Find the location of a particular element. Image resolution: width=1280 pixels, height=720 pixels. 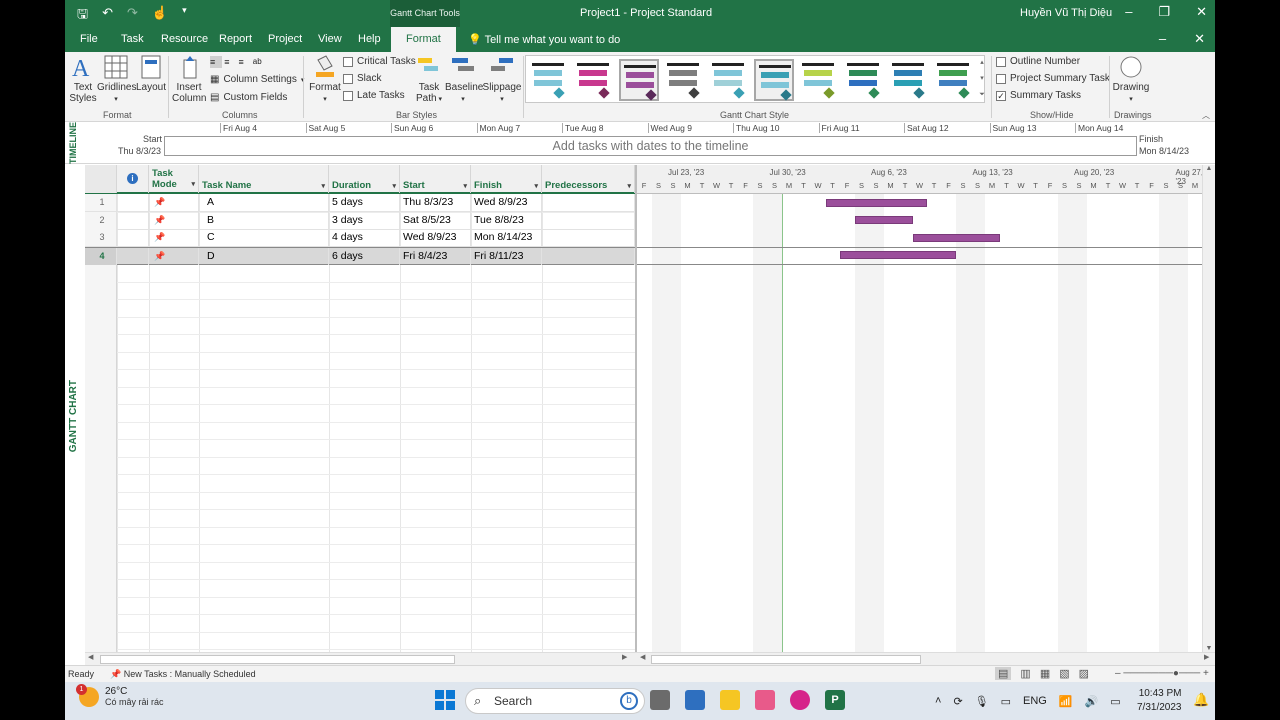

summary-tasks-checkbox: ✓ Summary Tasks is located at coordinates (1038, 95).